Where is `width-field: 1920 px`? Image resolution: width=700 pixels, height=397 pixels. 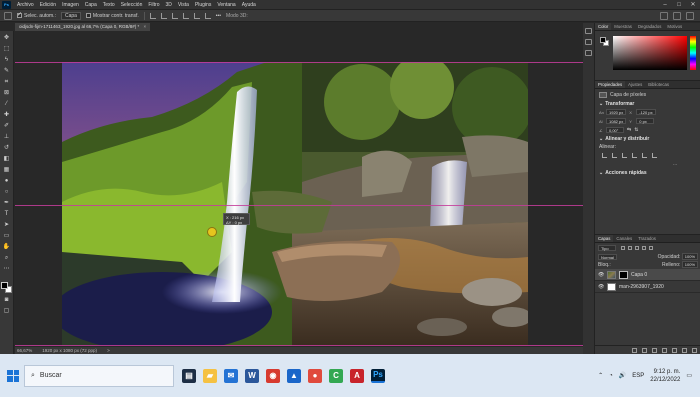 width-field: 1920 px is located at coordinates (616, 112).